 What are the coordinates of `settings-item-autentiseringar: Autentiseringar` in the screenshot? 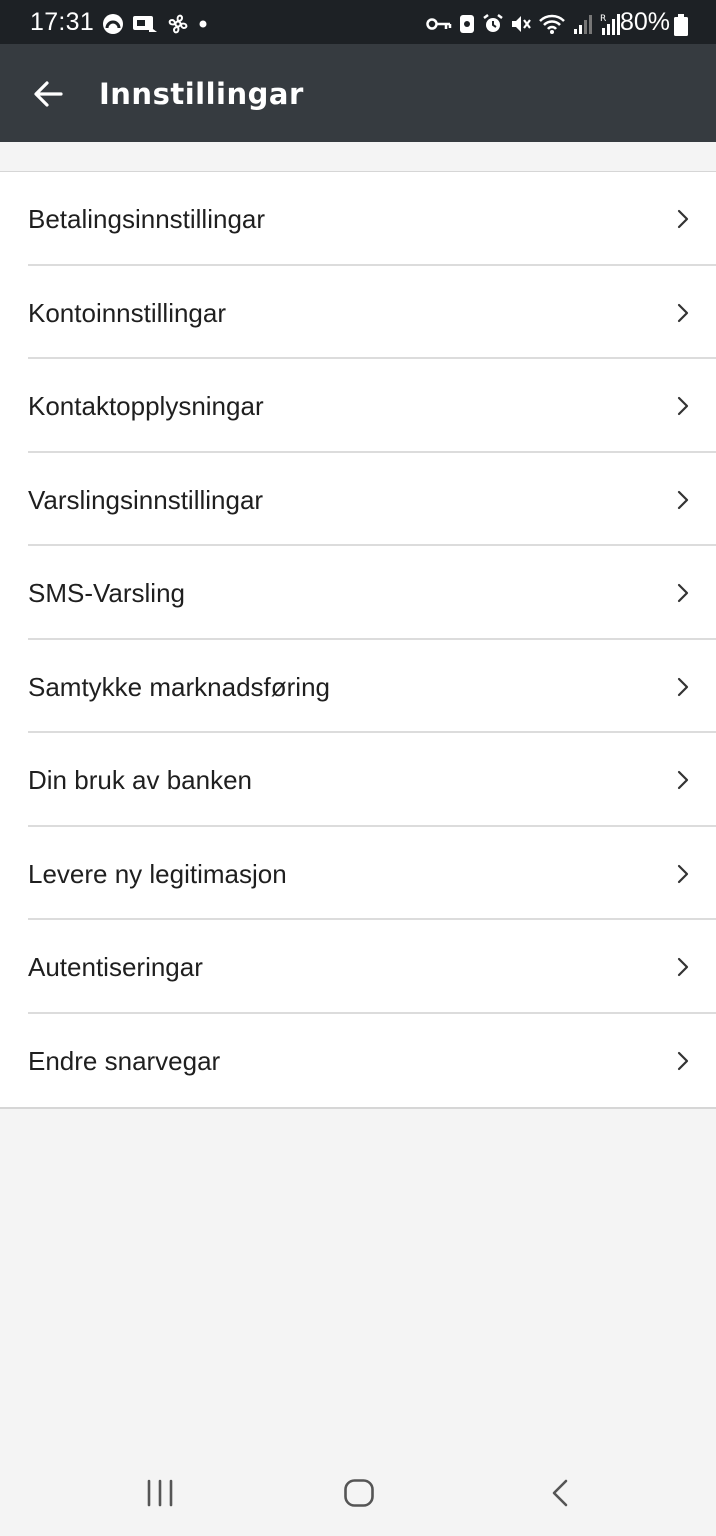 It's located at (358, 967).